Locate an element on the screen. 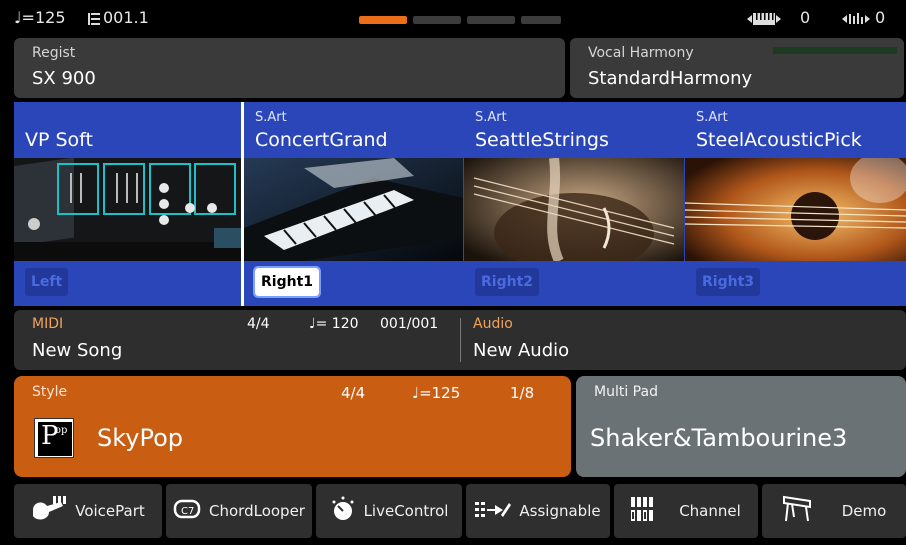  vocal-harmony-panel: Vocal Harmony StandardHarmony is located at coordinates (737, 68).